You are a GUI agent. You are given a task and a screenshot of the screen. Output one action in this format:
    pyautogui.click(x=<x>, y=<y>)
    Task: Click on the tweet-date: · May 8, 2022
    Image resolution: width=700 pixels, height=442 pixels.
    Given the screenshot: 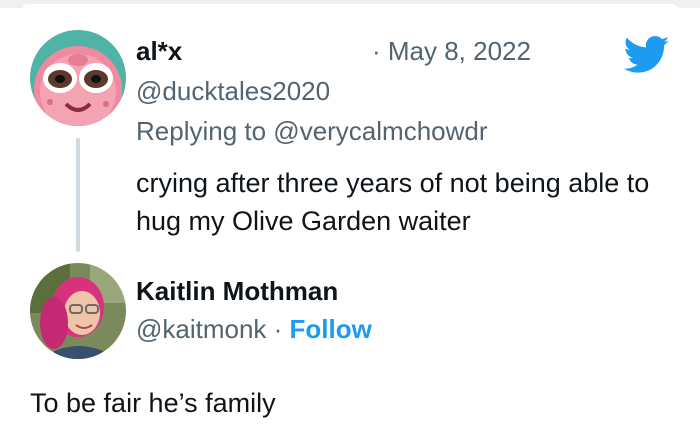 What is the action you would take?
    pyautogui.click(x=451, y=51)
    